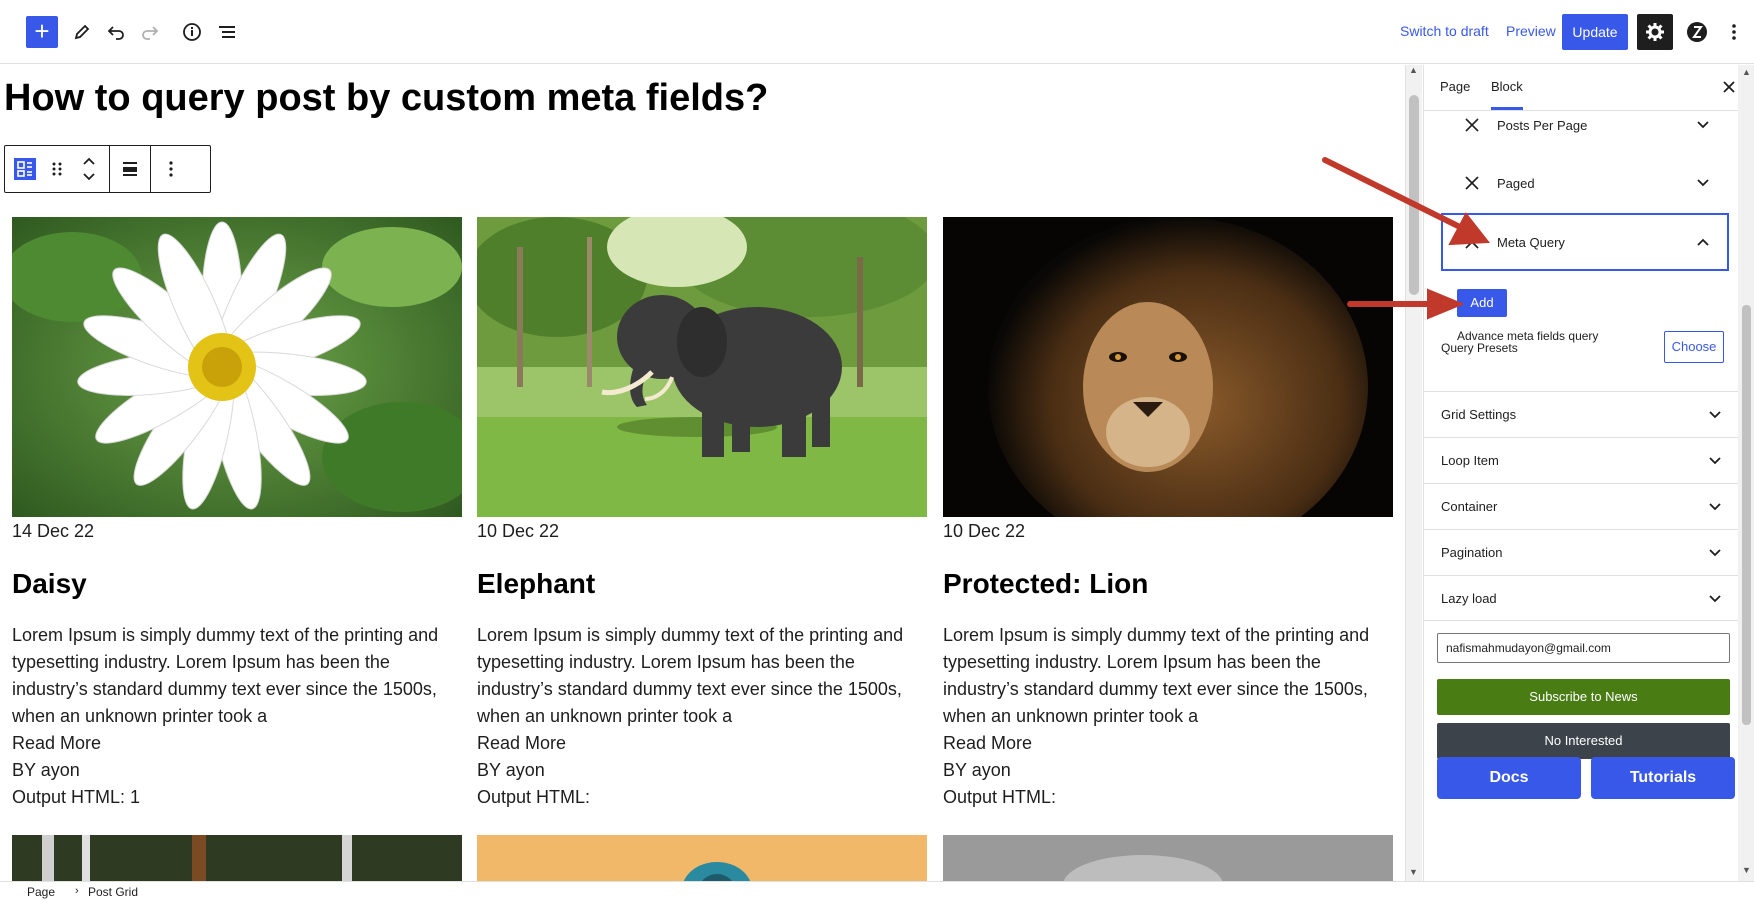 Image resolution: width=1754 pixels, height=901 pixels. I want to click on panel-label: Container, so click(1469, 506).